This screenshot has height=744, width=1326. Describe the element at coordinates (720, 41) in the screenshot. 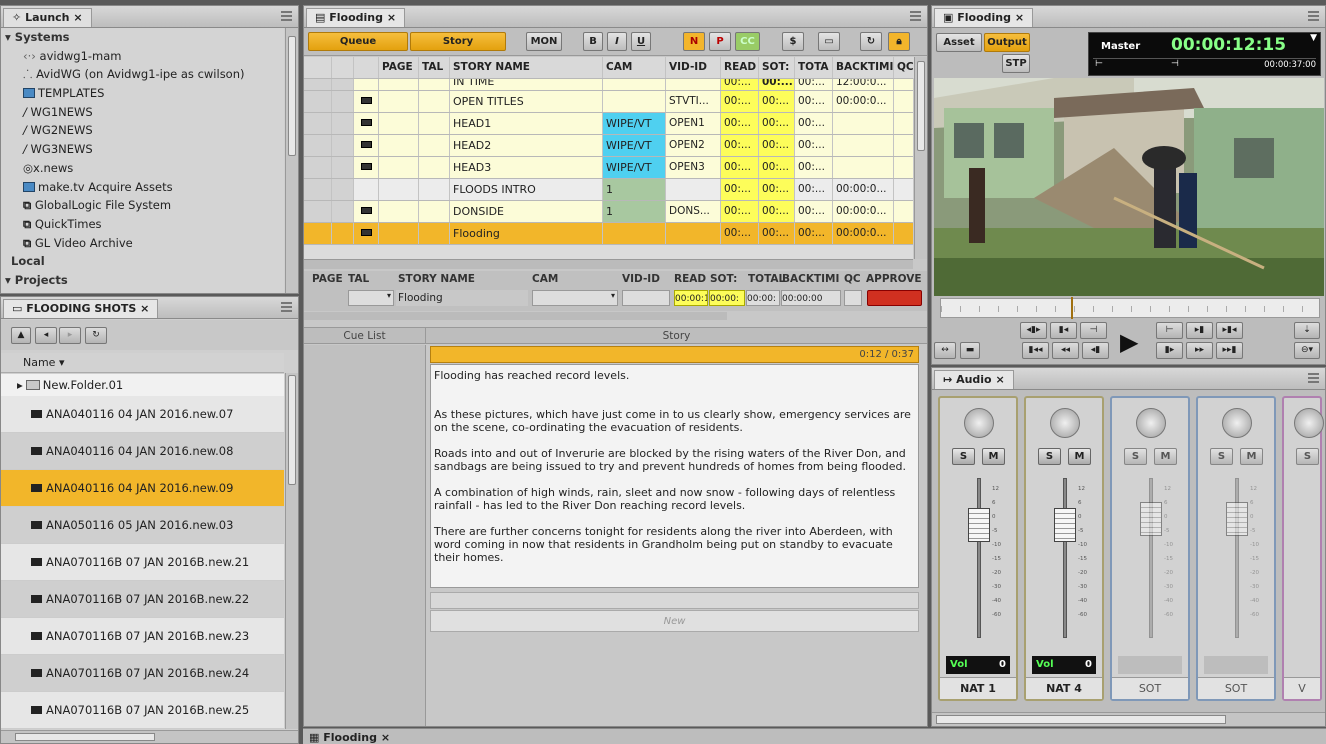

I see `p-button: P` at that location.